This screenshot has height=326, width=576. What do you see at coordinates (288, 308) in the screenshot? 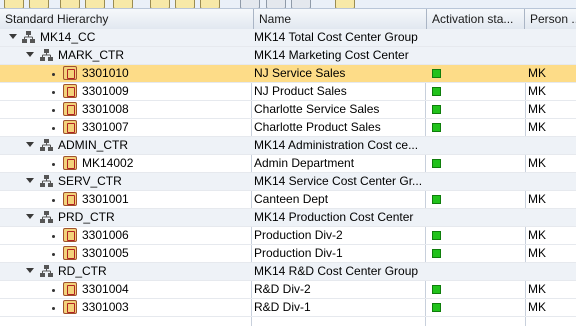
I see `table-row: 3301003 R&D Div-1 MK` at bounding box center [288, 308].